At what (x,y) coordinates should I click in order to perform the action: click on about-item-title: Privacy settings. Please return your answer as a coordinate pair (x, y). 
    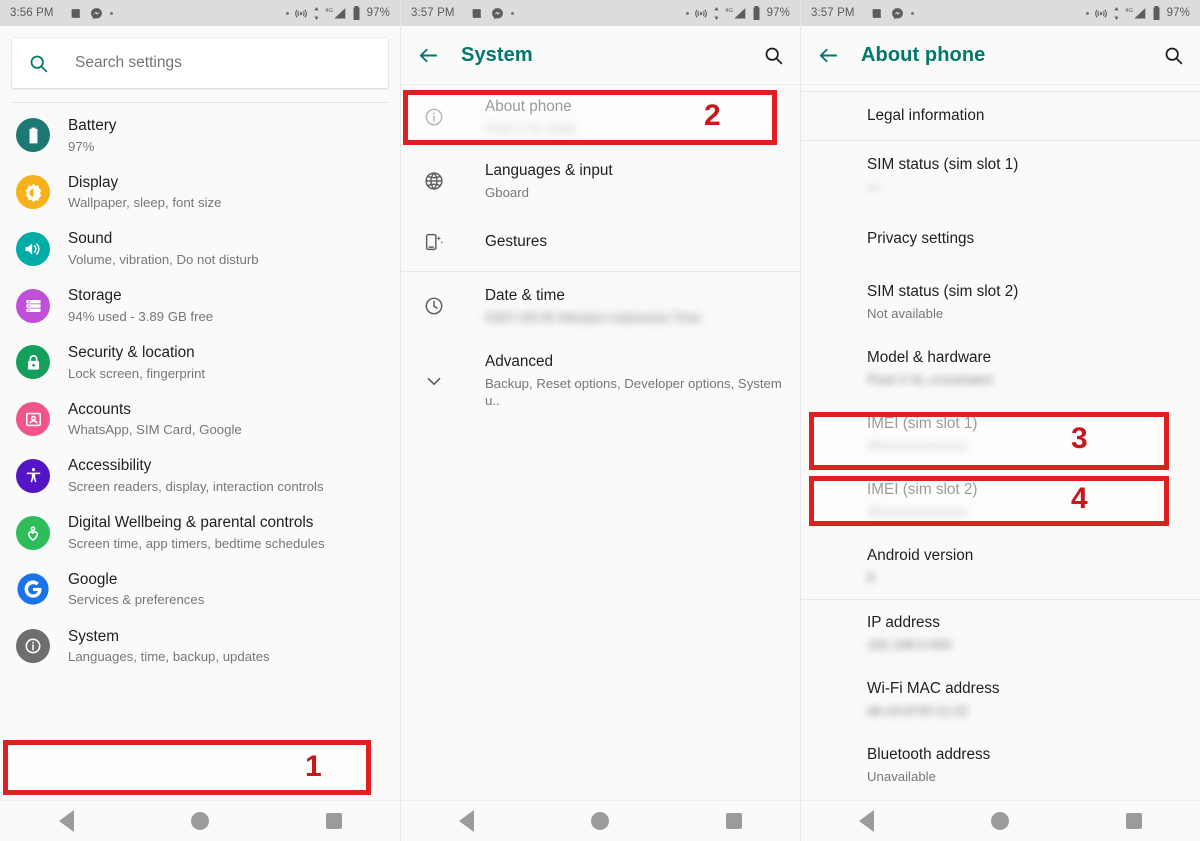
    Looking at the image, I should click on (921, 239).